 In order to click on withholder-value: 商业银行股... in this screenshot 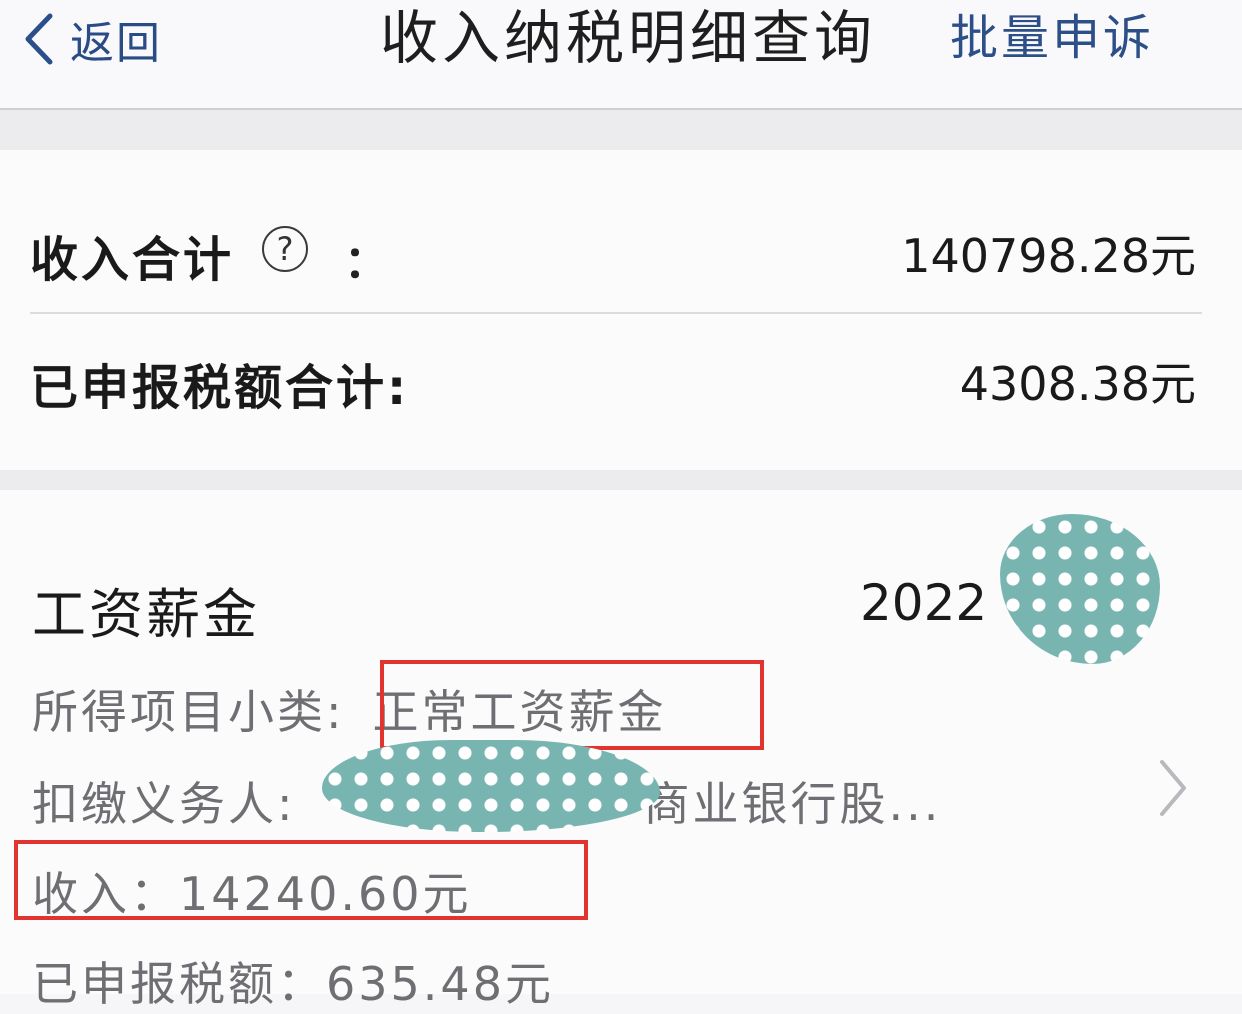, I will do `click(792, 804)`.